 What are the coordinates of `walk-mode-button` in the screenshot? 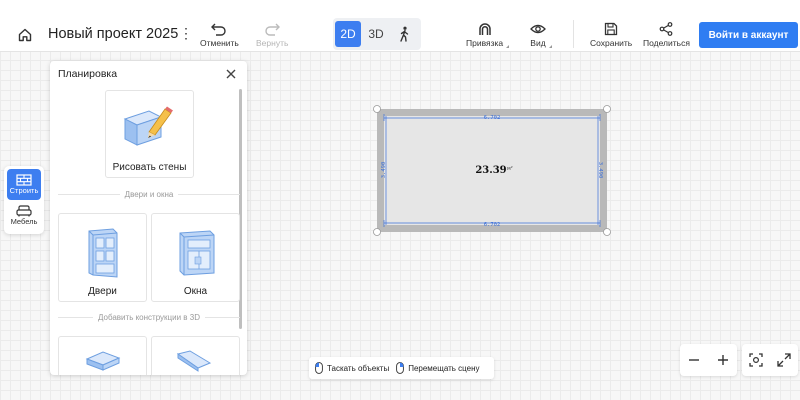 It's located at (404, 34).